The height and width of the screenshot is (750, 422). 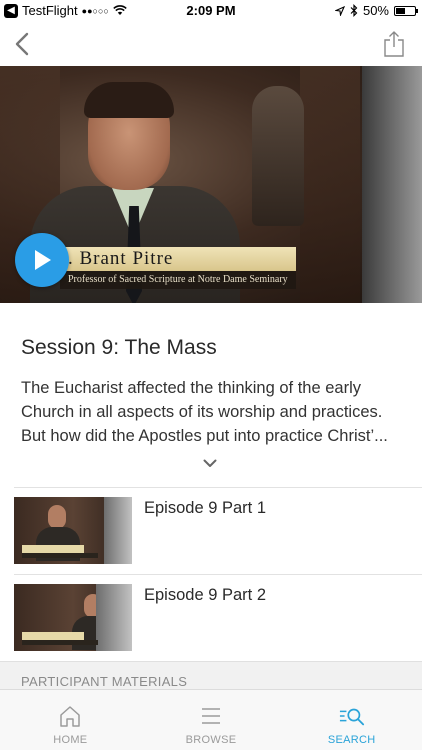 I want to click on back-button, so click(x=22, y=44).